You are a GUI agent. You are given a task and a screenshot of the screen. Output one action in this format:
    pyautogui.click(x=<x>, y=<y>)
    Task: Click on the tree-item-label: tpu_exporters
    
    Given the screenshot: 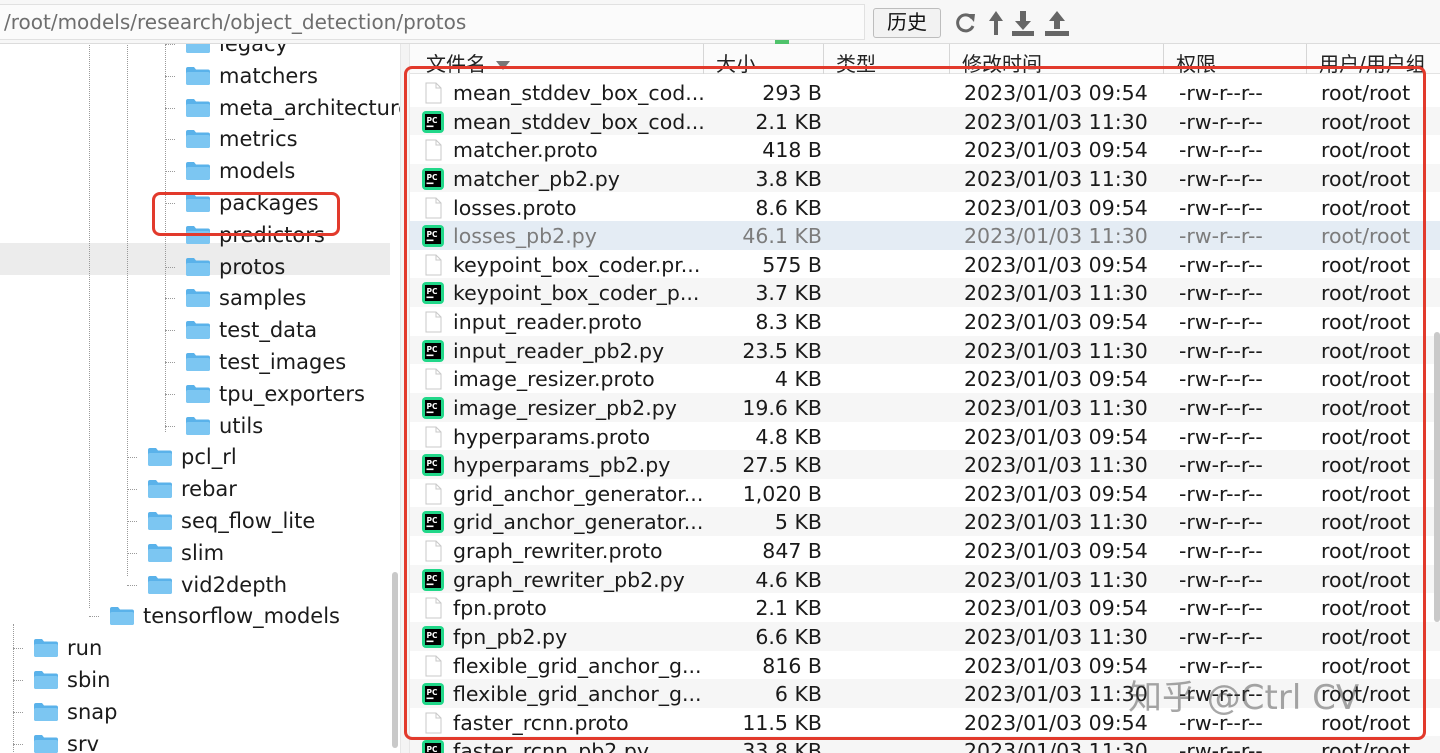 What is the action you would take?
    pyautogui.click(x=292, y=393)
    